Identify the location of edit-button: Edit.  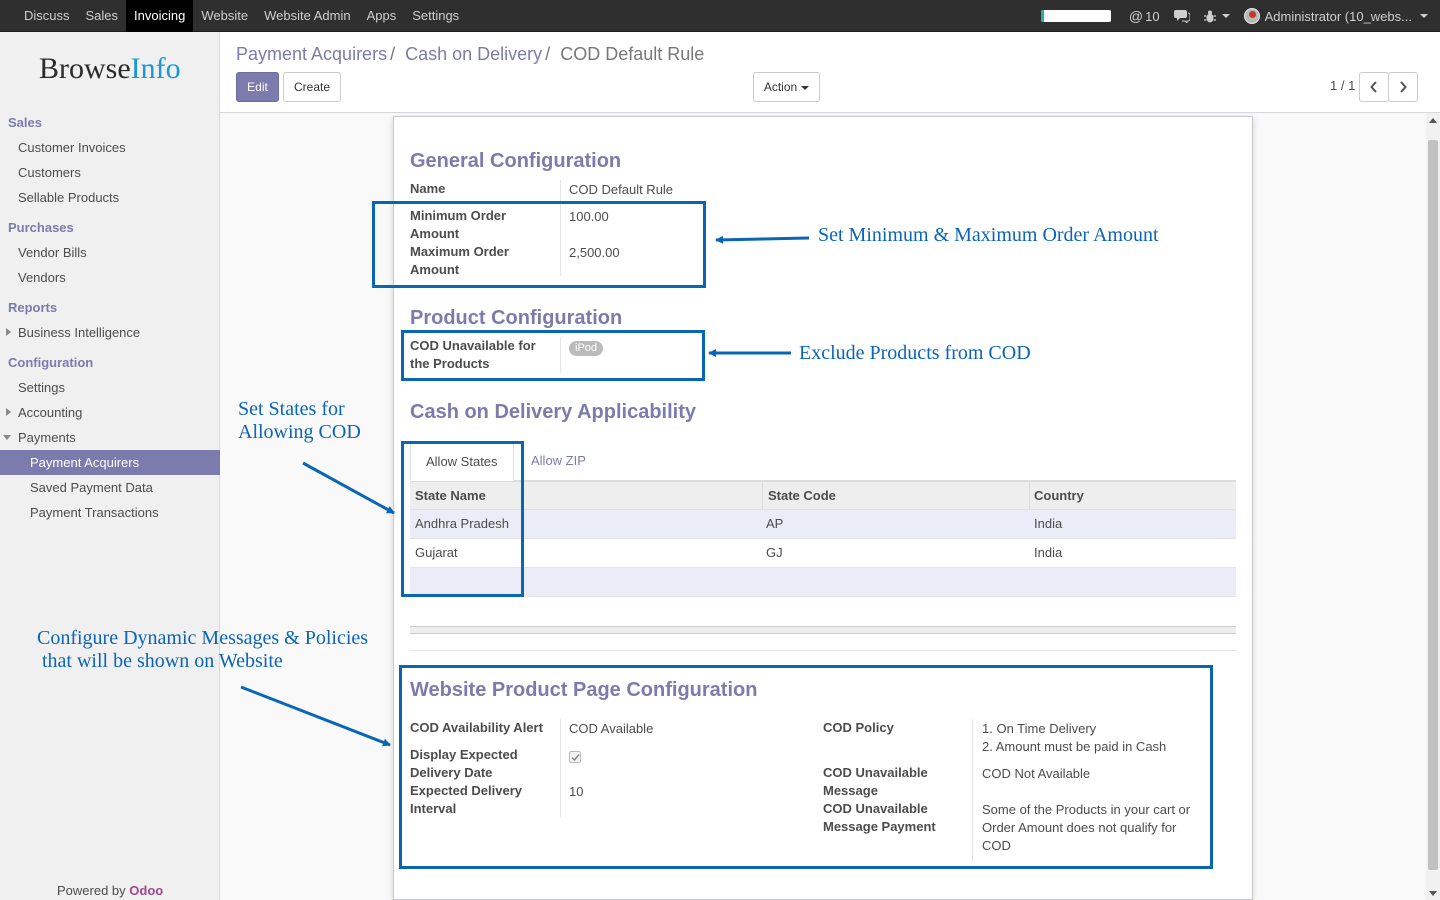
(257, 87).